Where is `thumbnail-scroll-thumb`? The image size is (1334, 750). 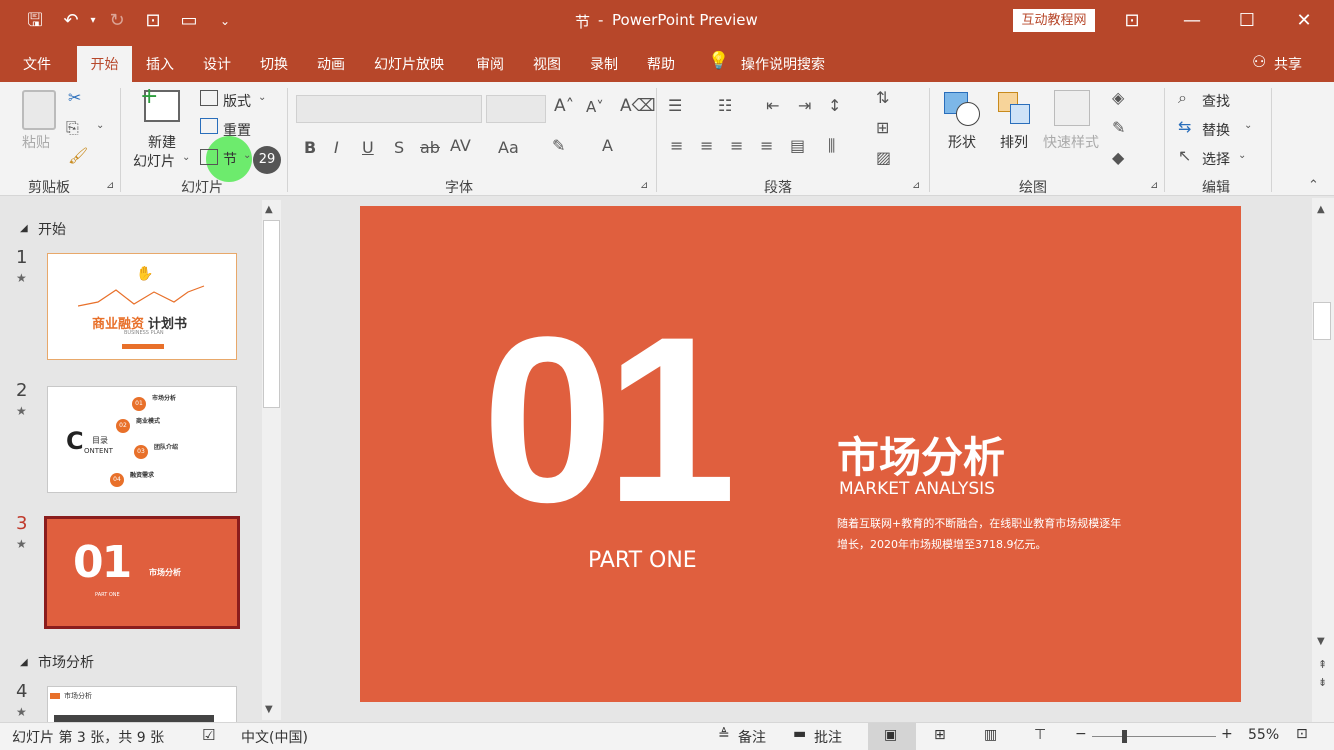
thumbnail-scroll-thumb is located at coordinates (271, 314).